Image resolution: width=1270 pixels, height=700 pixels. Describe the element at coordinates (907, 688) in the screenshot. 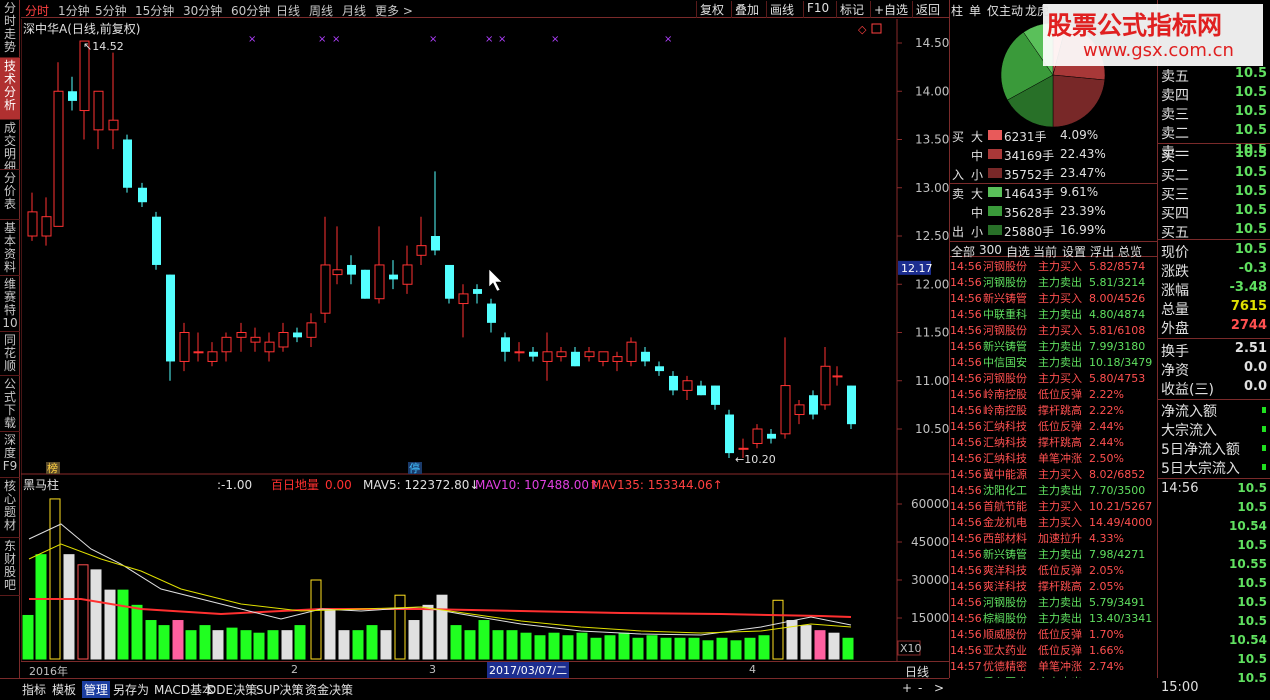

I see `bottom-control-1: +` at that location.